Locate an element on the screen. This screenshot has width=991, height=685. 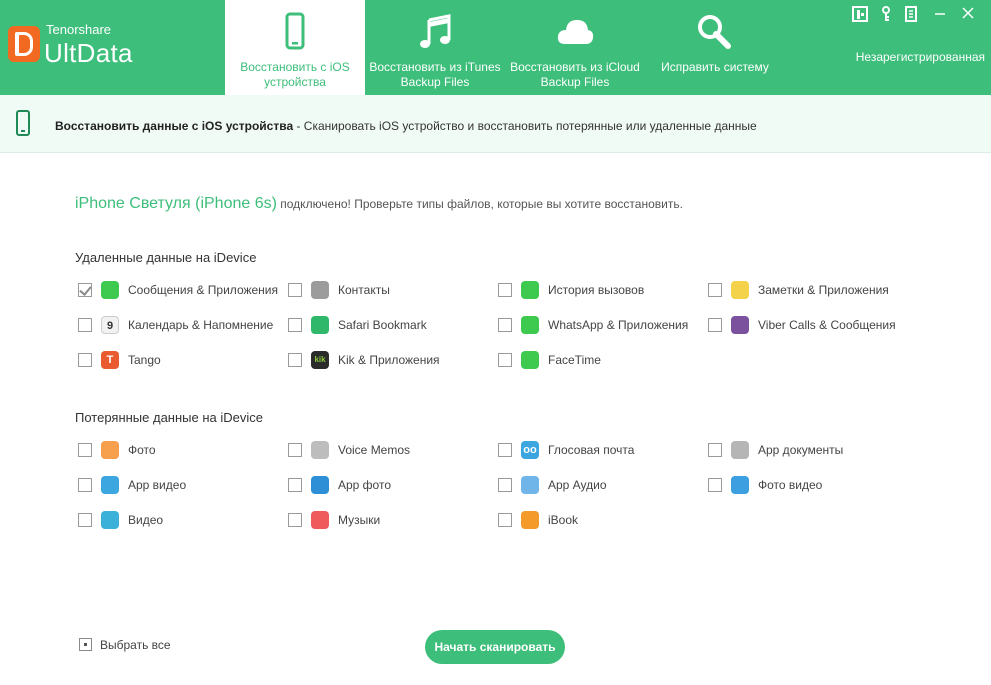
file-type-option: kik Kik & Приложения is located at coordinates (388, 360).